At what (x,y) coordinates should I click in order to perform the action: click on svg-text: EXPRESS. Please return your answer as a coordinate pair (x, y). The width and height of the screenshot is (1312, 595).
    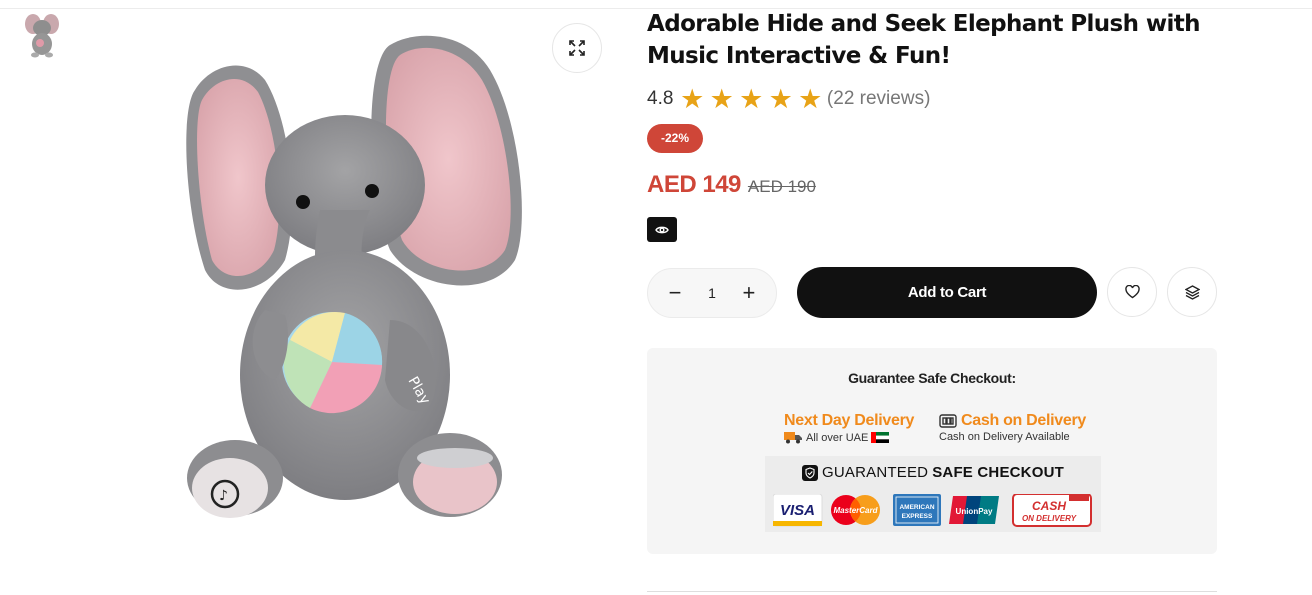
    Looking at the image, I should click on (917, 516).